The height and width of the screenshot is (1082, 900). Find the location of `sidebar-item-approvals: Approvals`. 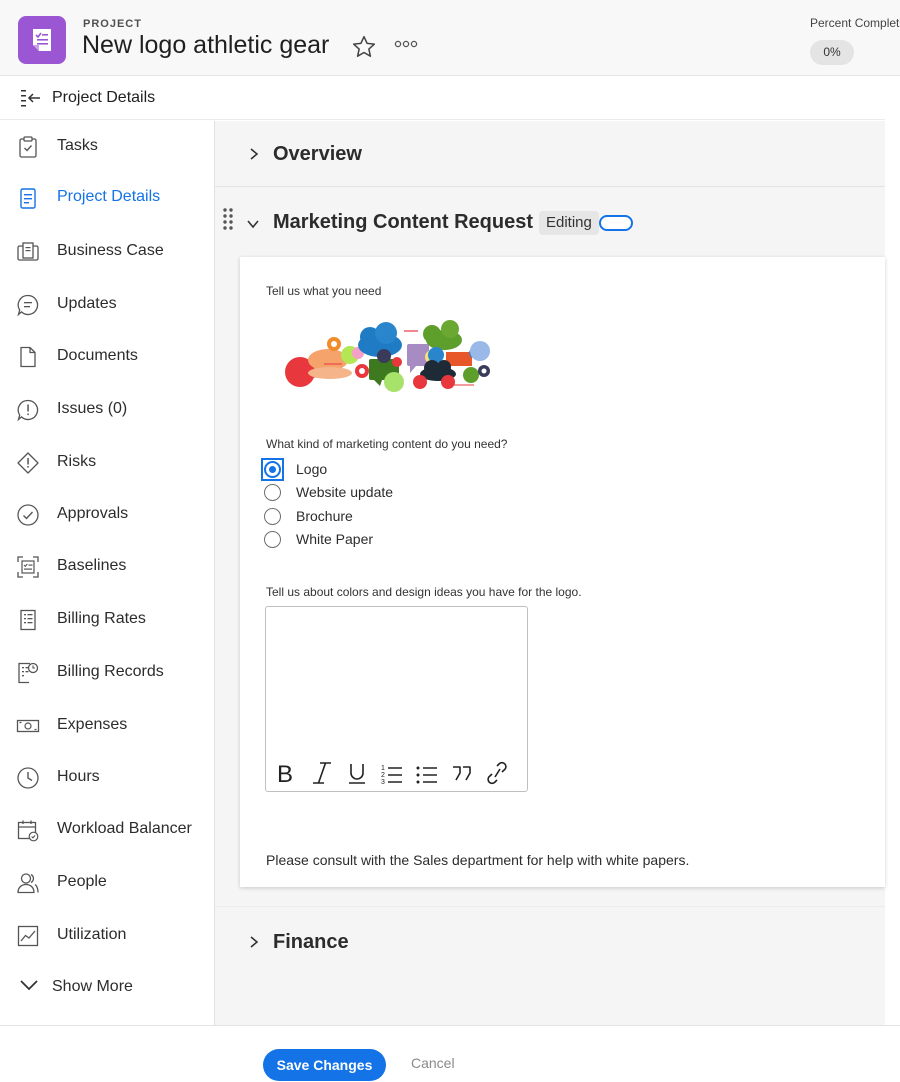

sidebar-item-approvals: Approvals is located at coordinates (108, 515).